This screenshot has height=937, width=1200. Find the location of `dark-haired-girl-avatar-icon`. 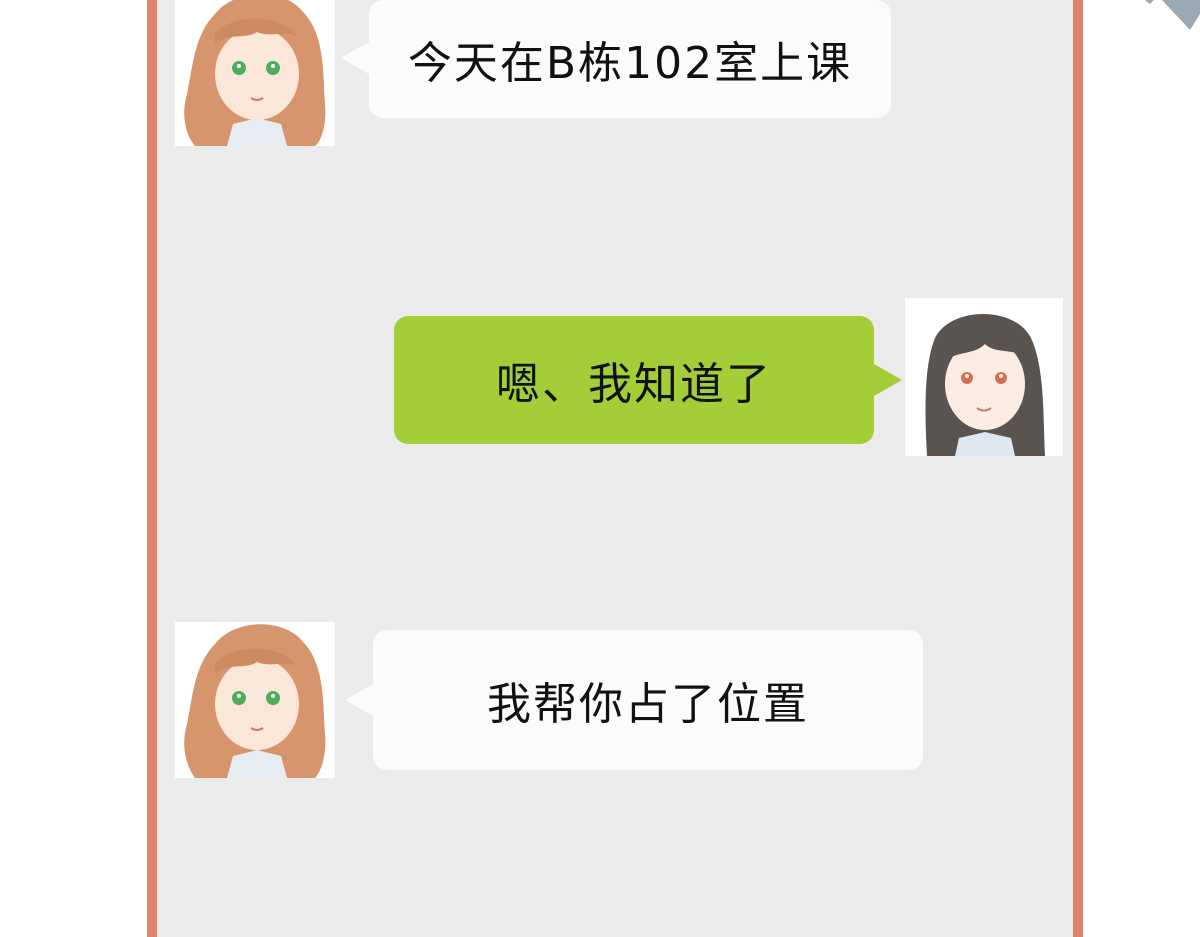

dark-haired-girl-avatar-icon is located at coordinates (984, 377).